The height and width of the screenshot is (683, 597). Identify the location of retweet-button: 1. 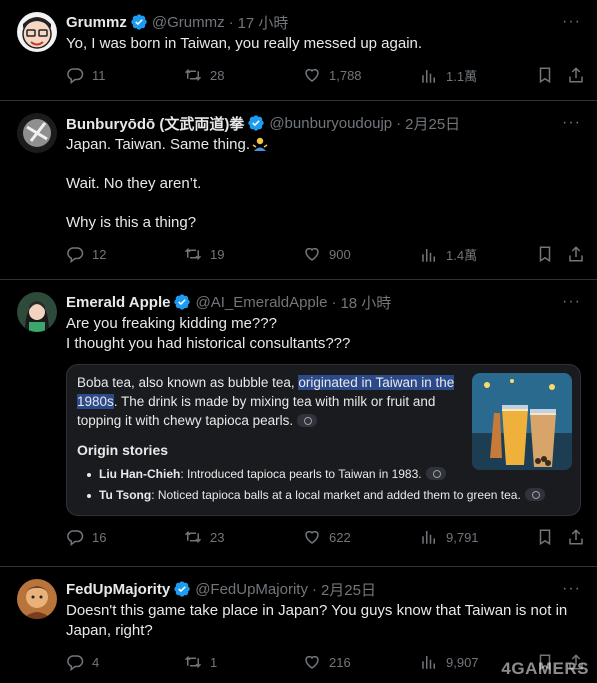
(200, 662).